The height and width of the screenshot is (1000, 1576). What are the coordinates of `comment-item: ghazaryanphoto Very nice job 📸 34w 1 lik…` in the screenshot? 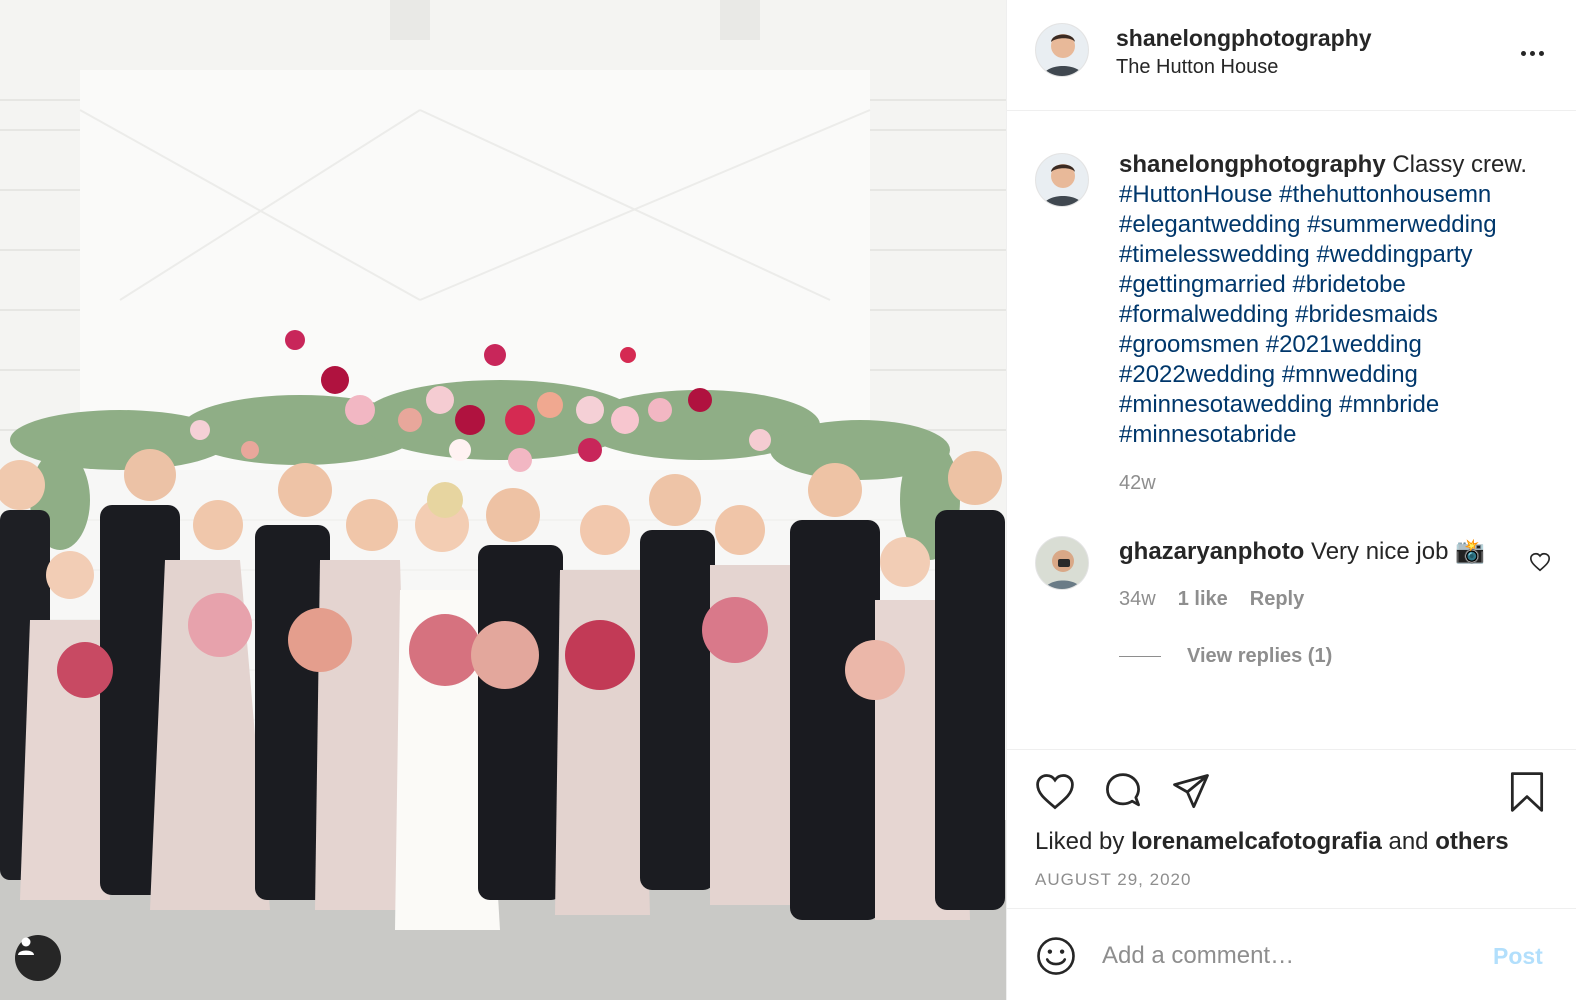 It's located at (1291, 602).